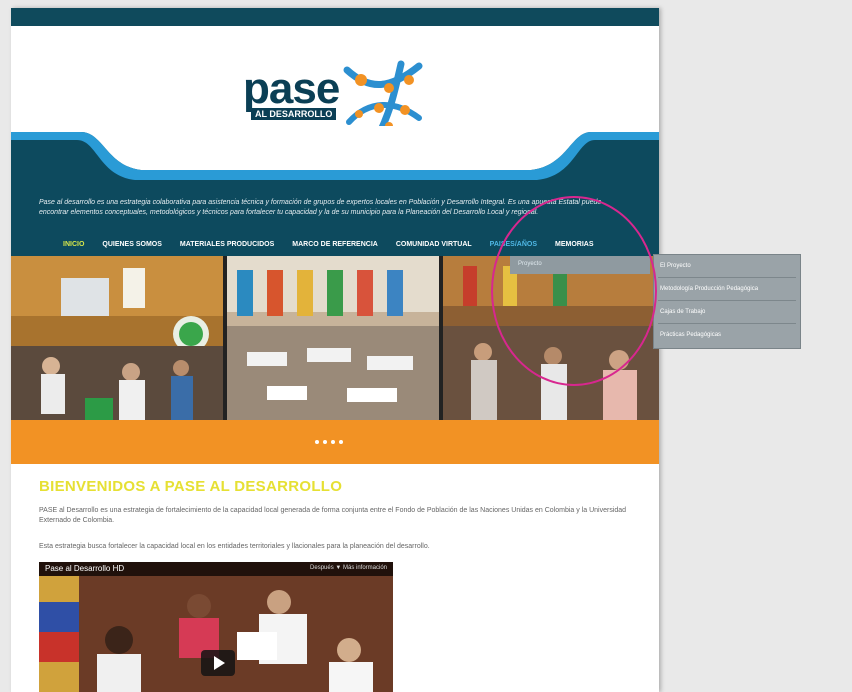  Describe the element at coordinates (434, 248) in the screenshot. I see `nav-item-comunidad: COMUNIDAD VIRTUAL` at that location.